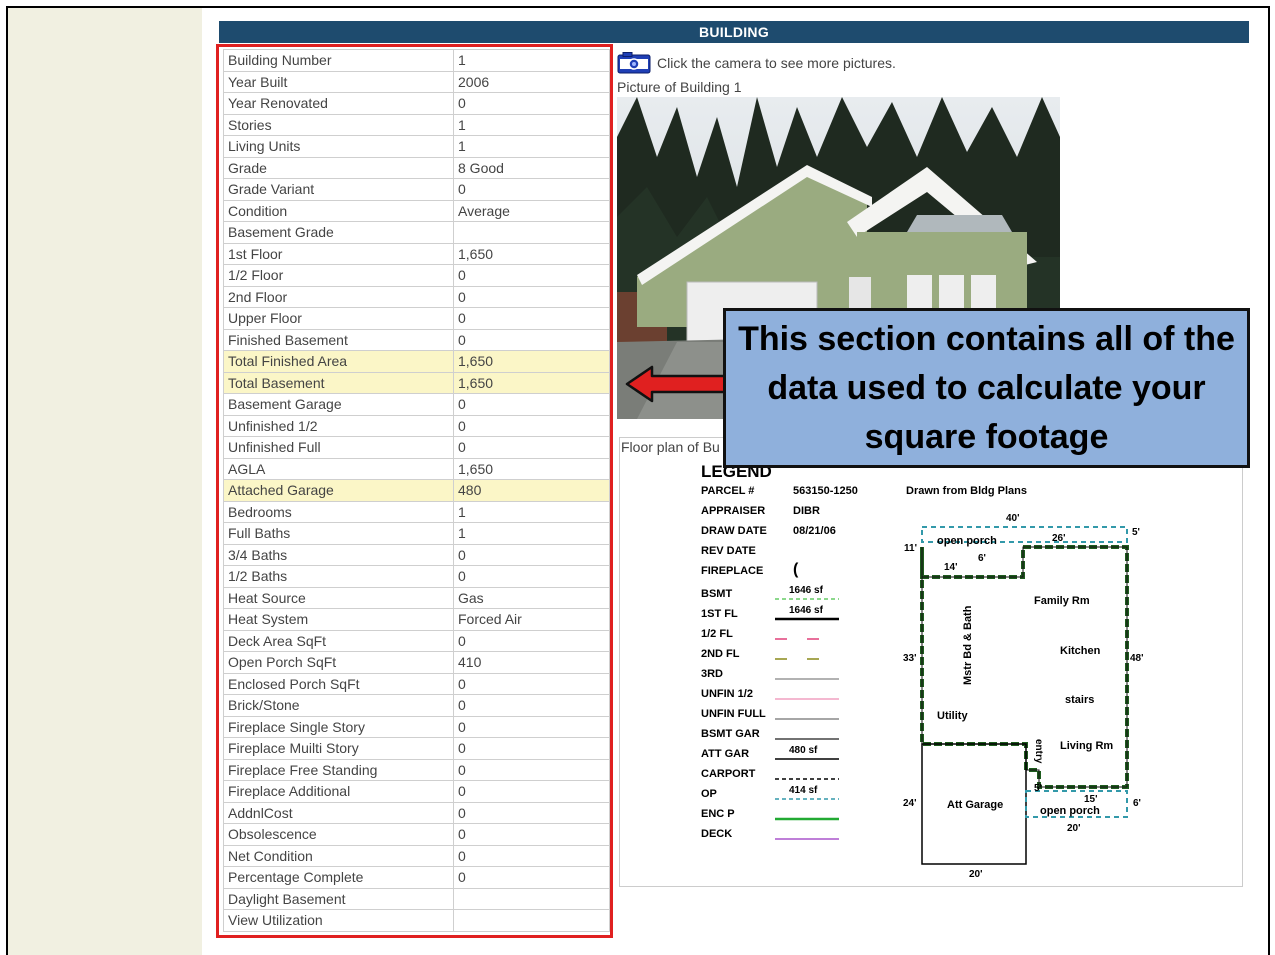  Describe the element at coordinates (967, 541) in the screenshot. I see `room-open-porch-top: open porch` at that location.